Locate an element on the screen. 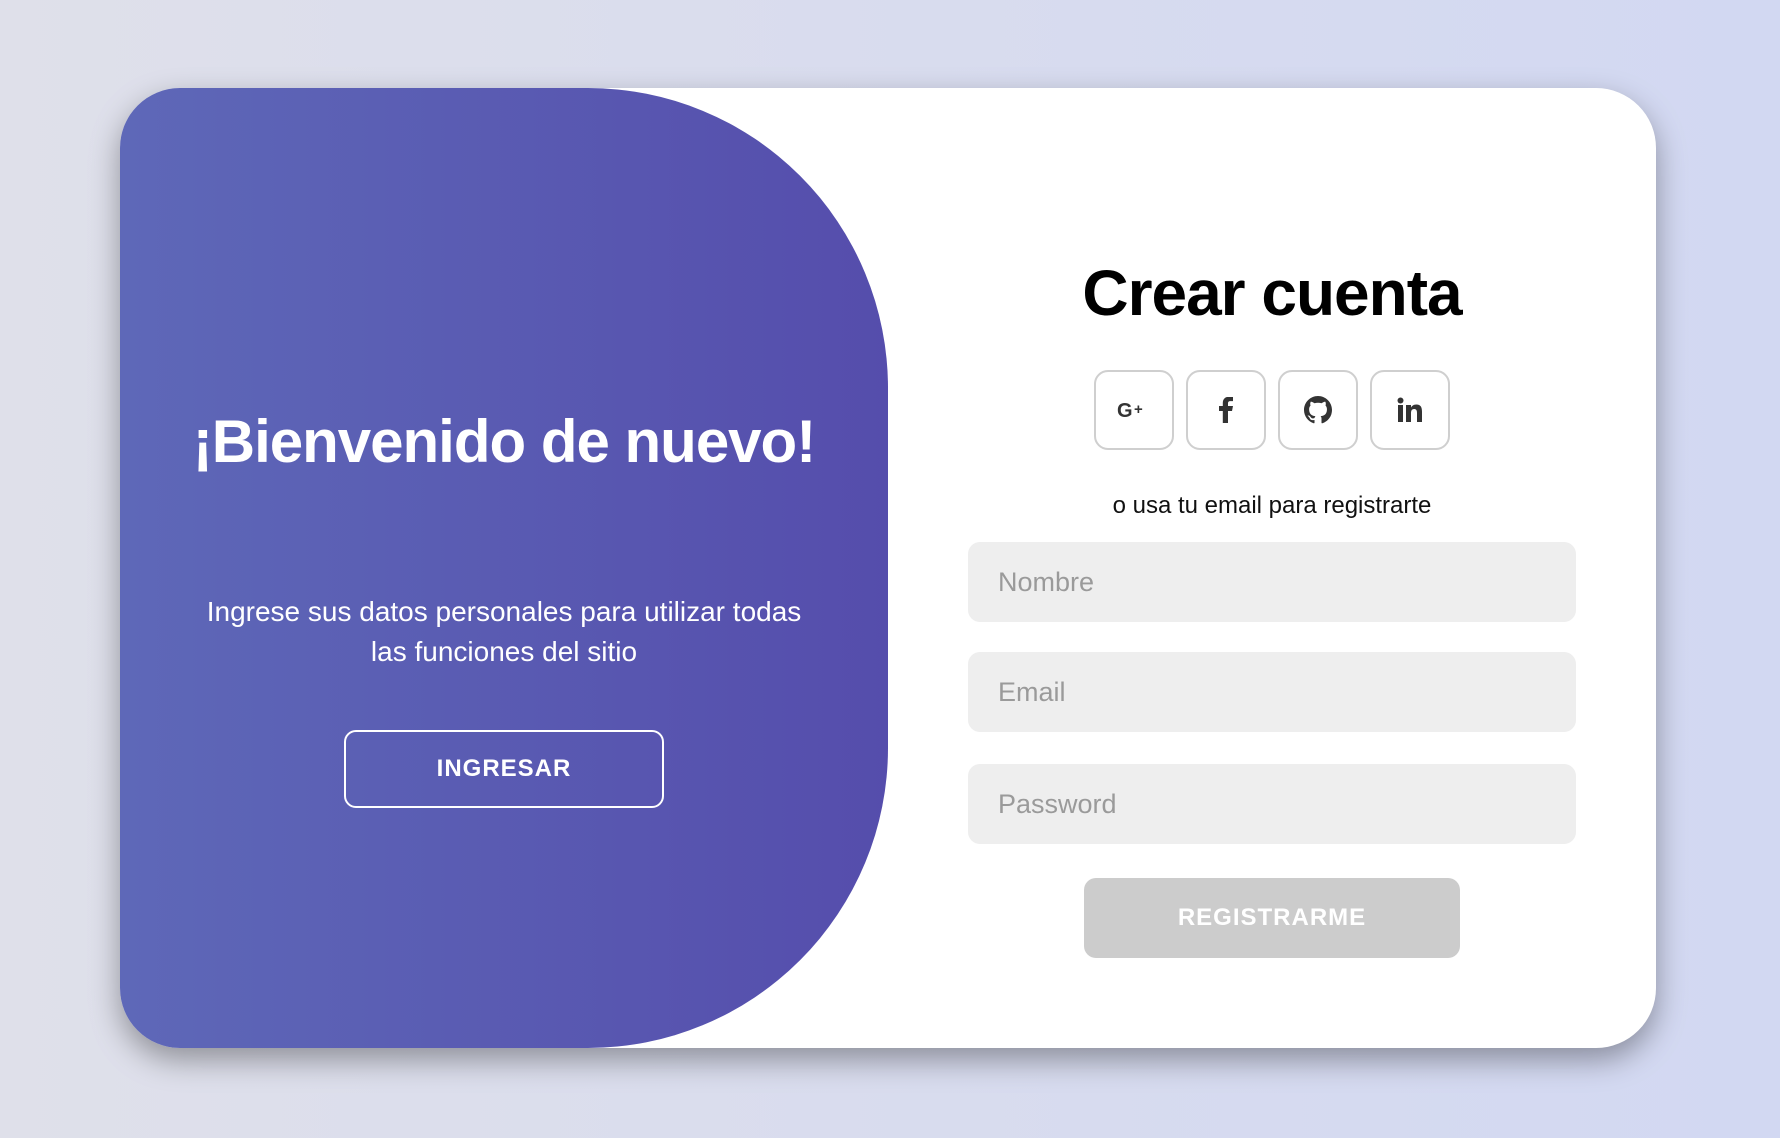  signup-title: Crear cuenta is located at coordinates (1272, 293).